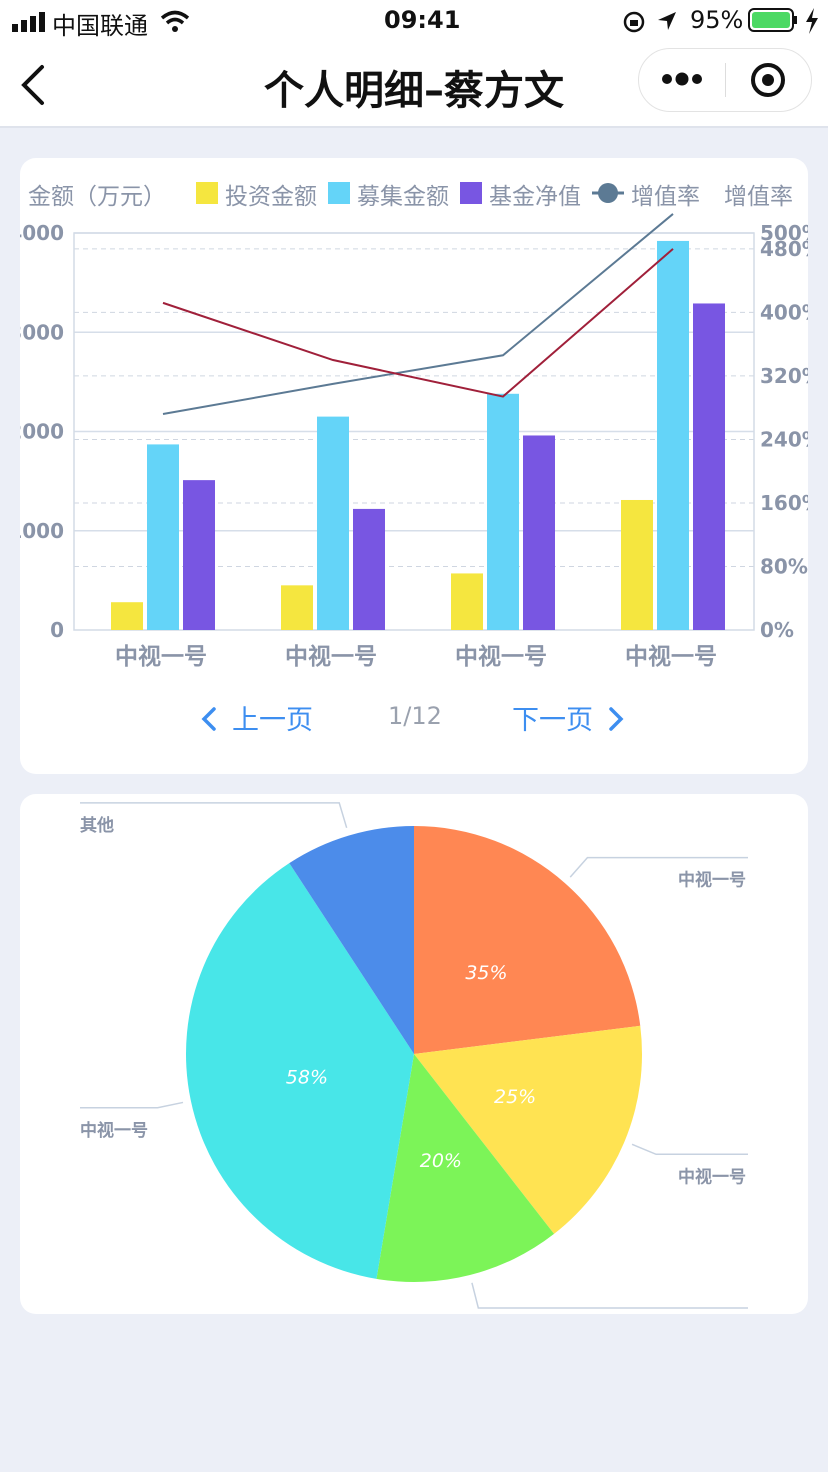 This screenshot has height=1472, width=828. I want to click on y-tick-label: 4000, so click(42, 233).